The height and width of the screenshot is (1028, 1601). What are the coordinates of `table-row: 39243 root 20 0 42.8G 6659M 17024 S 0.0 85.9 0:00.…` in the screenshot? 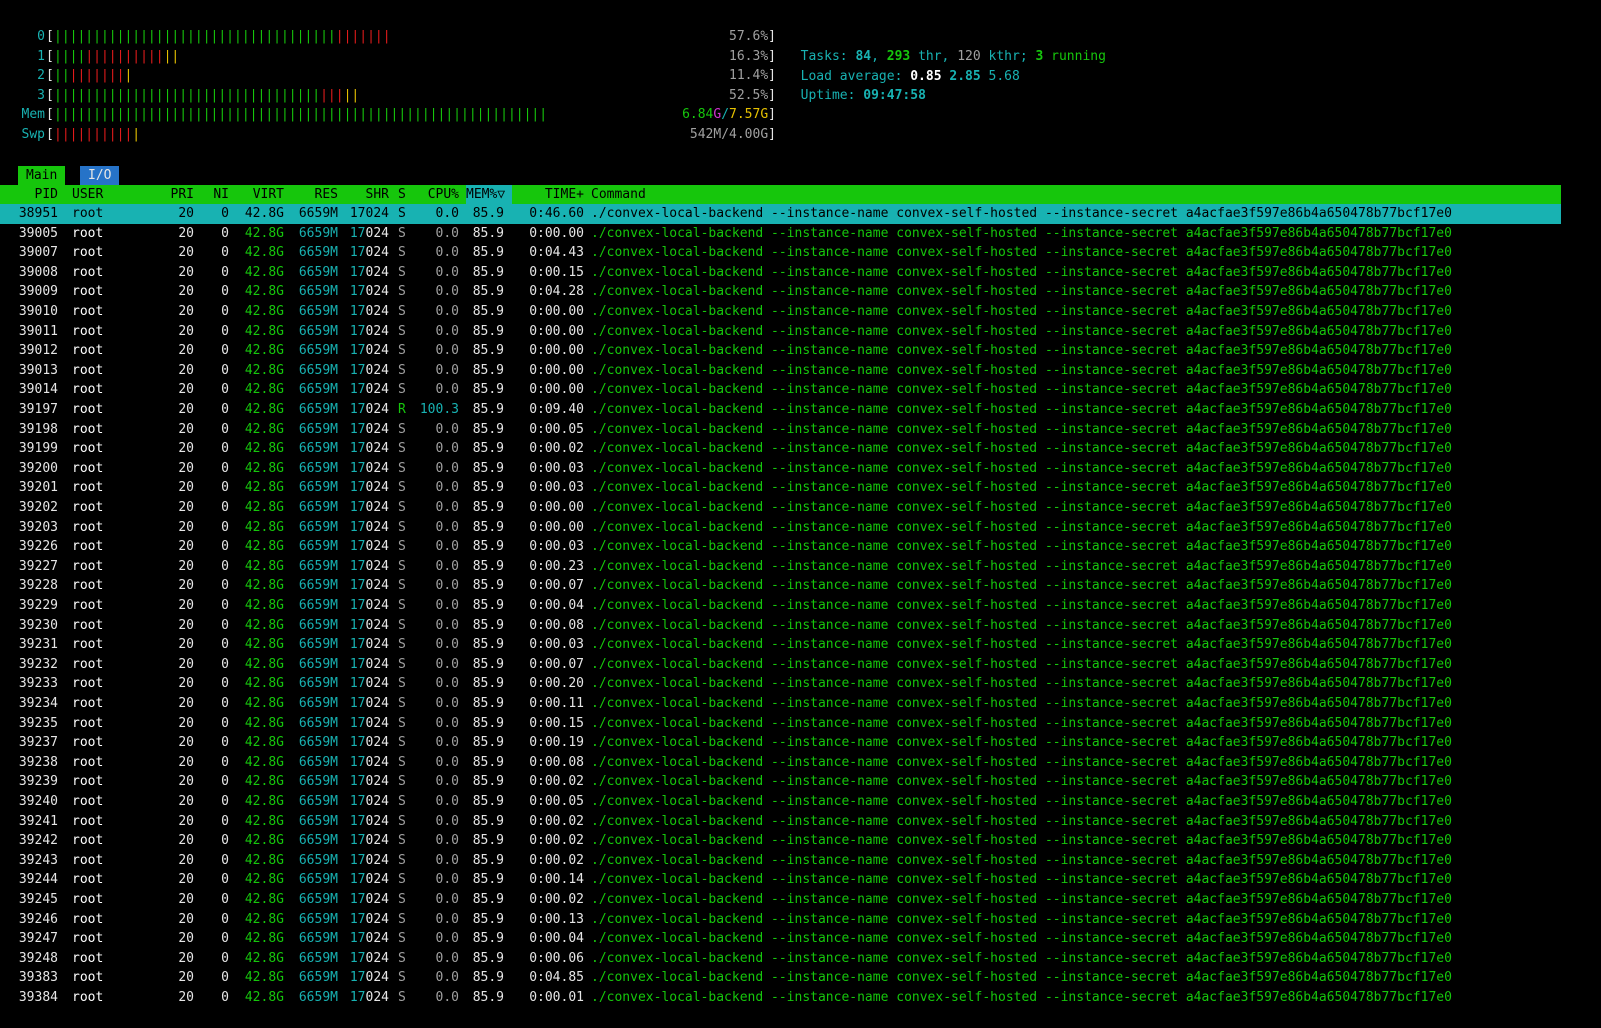 It's located at (780, 861).